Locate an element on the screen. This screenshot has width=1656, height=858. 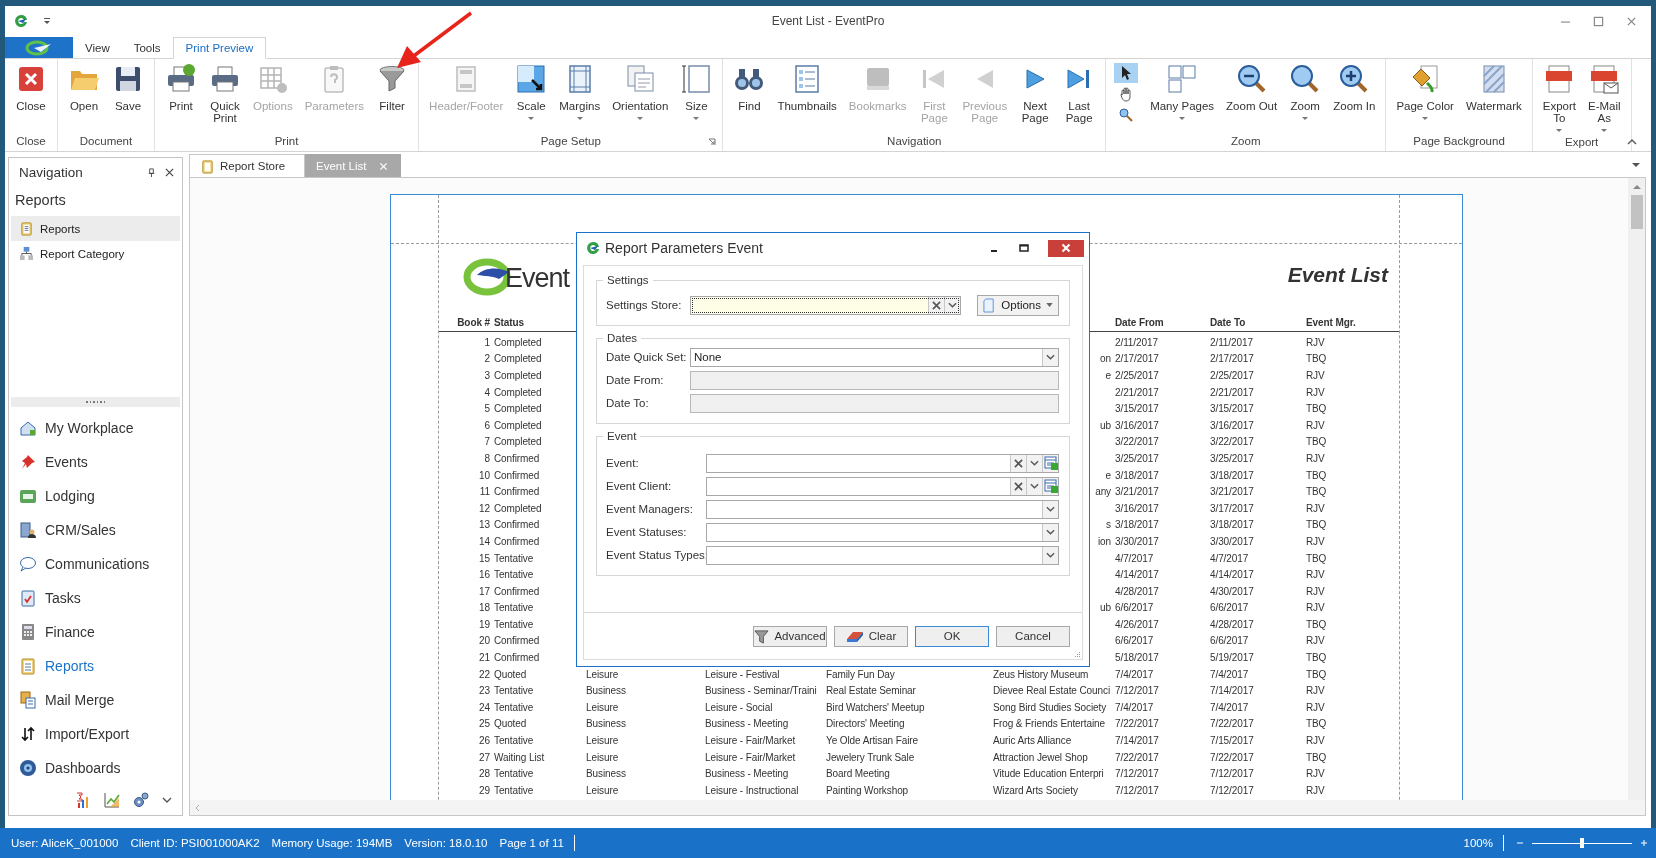
ribbon-button: Zoom In is located at coordinates (1354, 87).